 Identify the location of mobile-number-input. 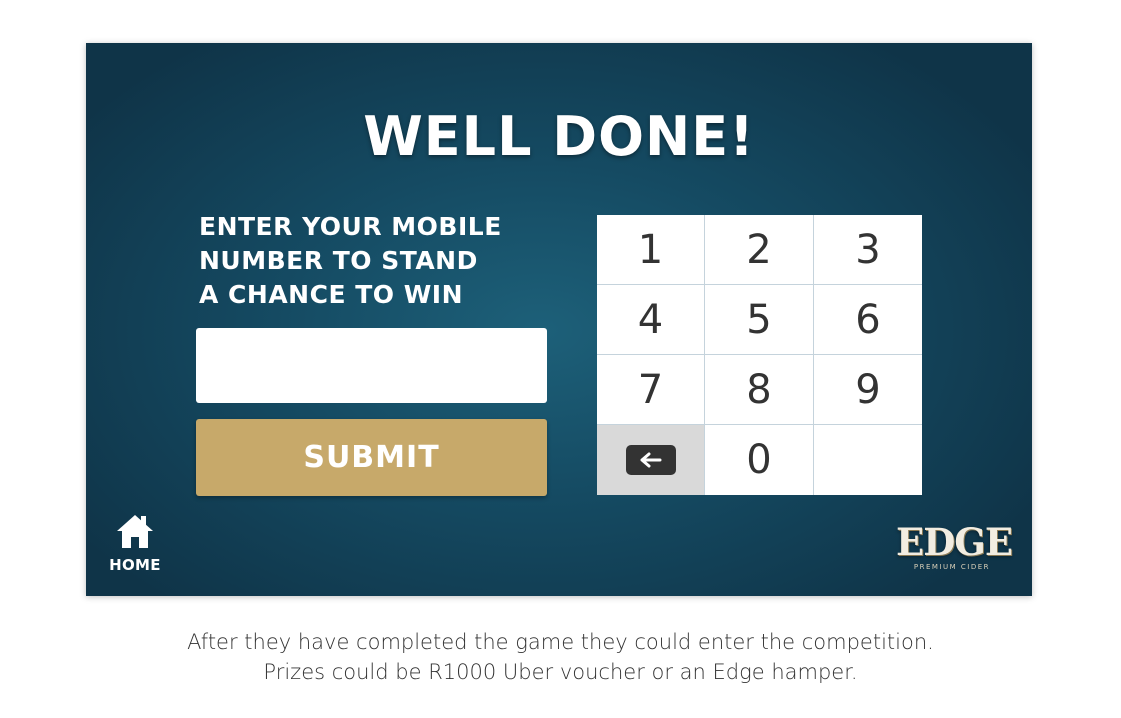
(371, 365).